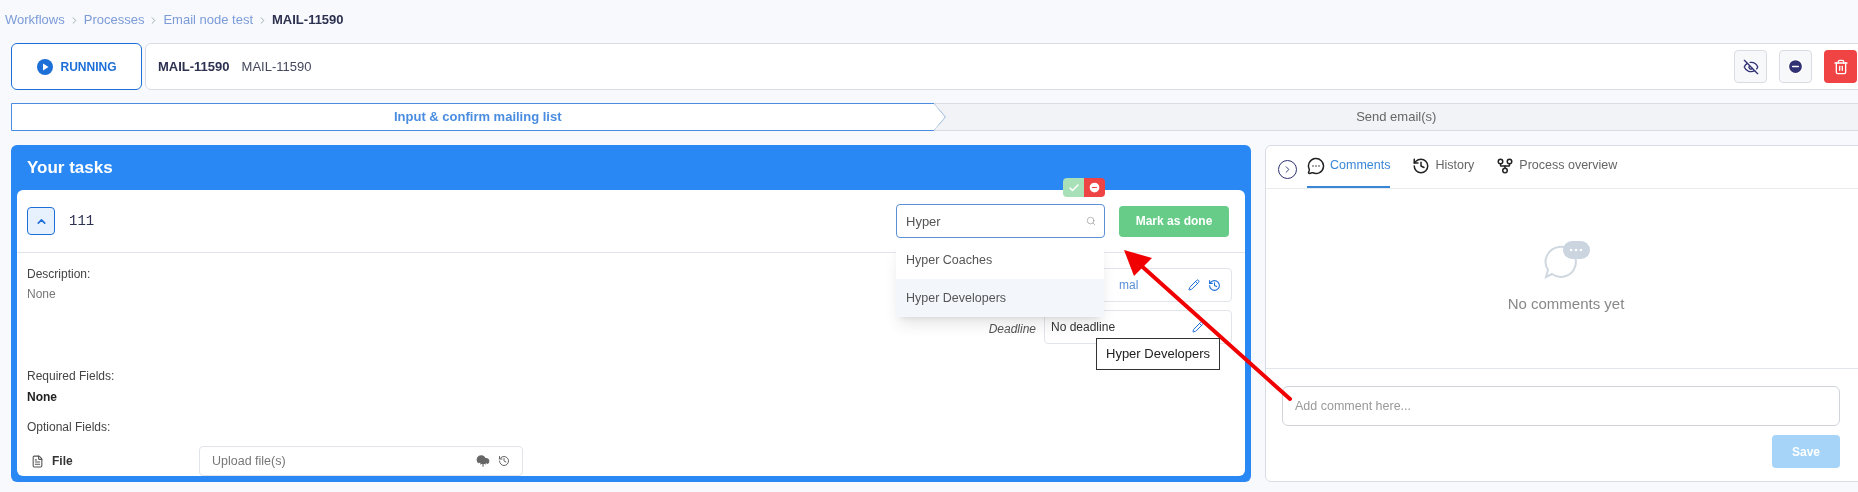  I want to click on cancel-button, so click(1094, 187).